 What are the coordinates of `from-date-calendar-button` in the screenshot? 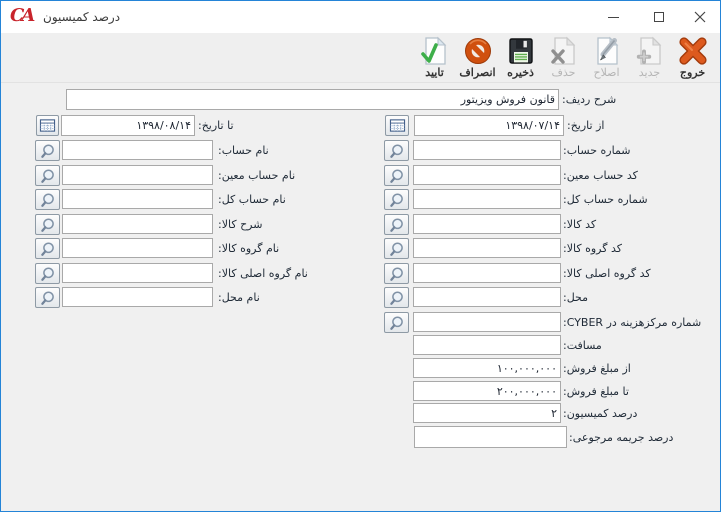 It's located at (397, 125).